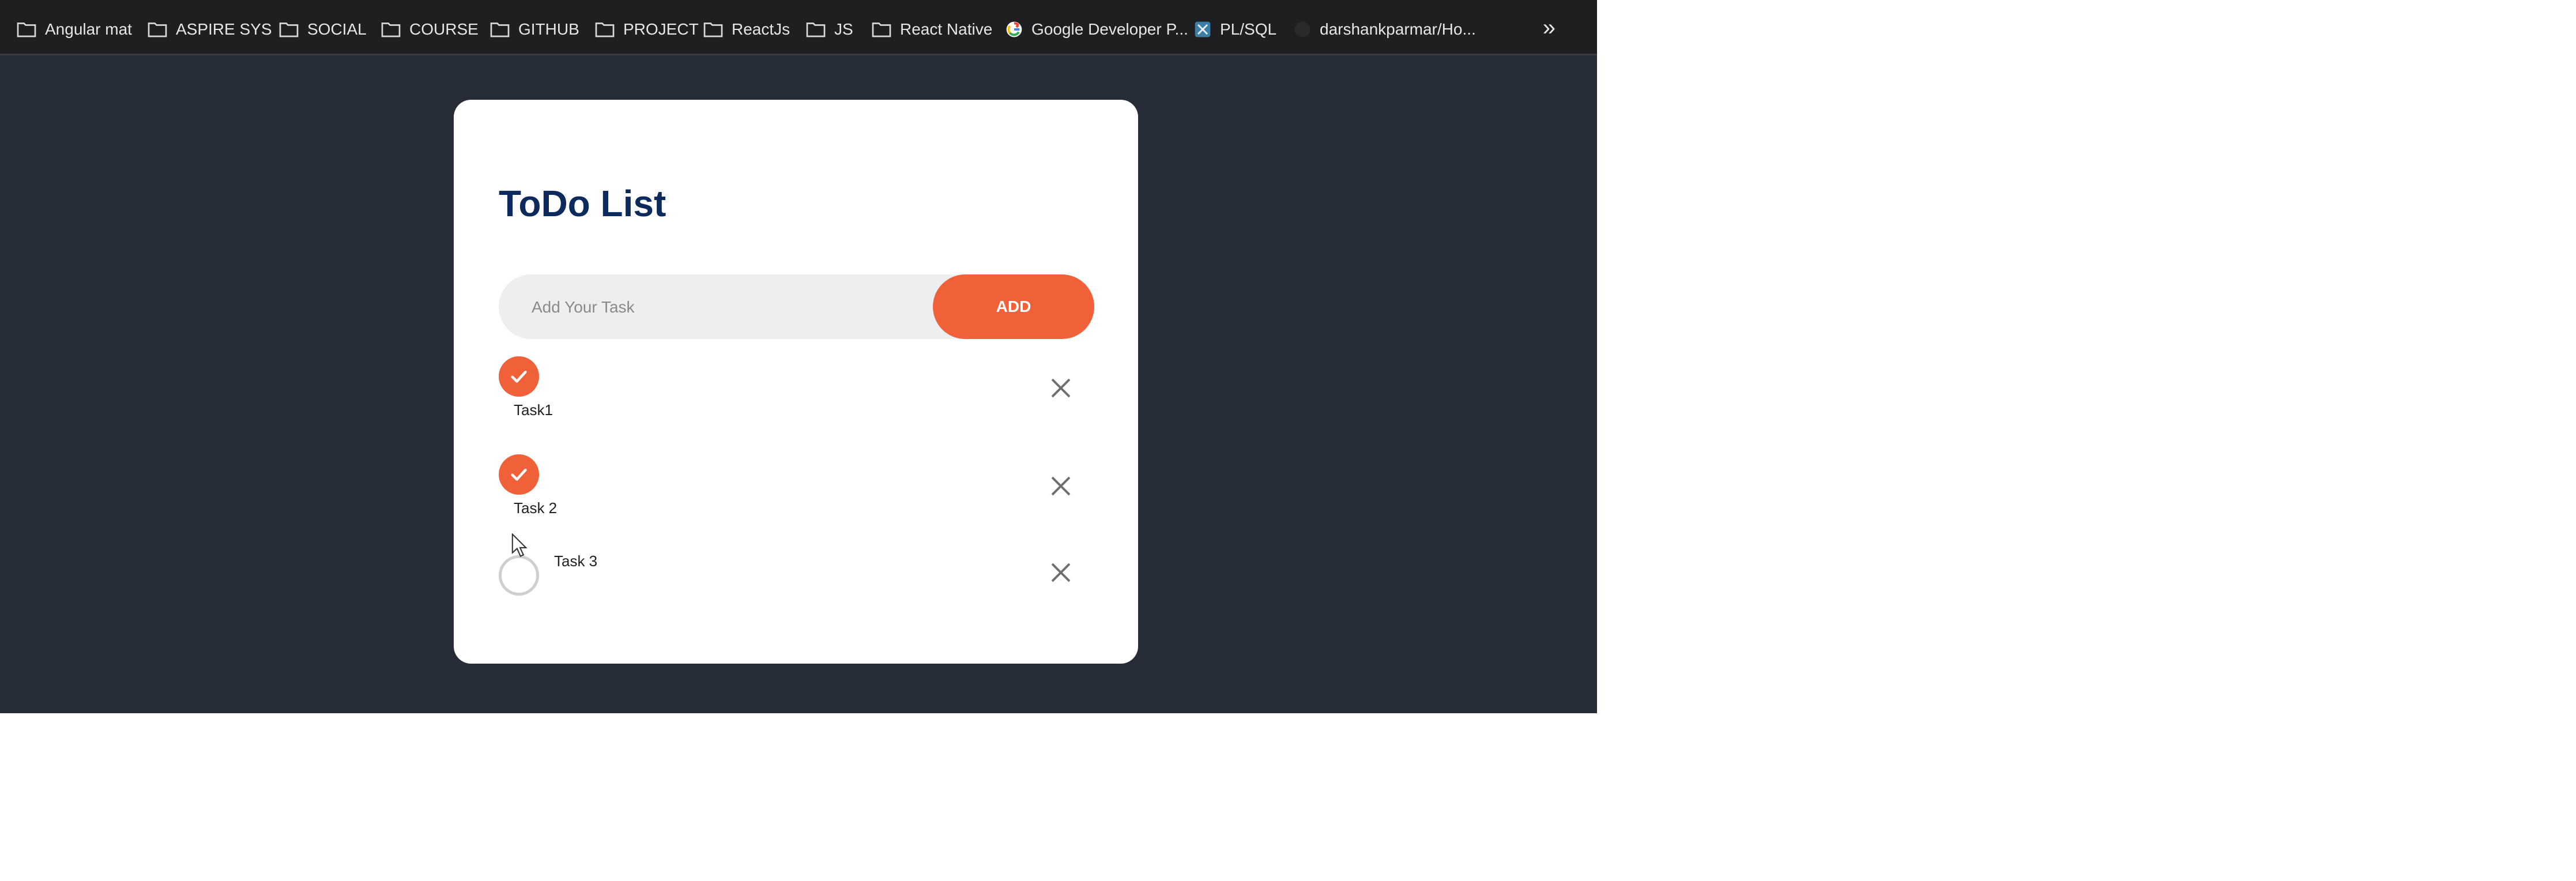  I want to click on bookmark-label: PL/SQL, so click(1248, 29).